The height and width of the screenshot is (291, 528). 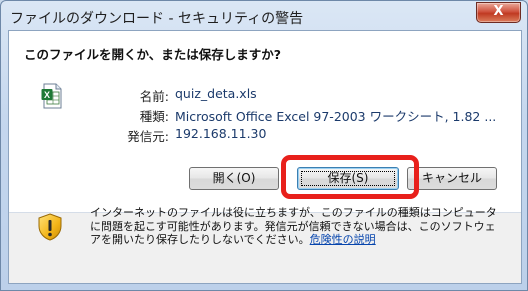 What do you see at coordinates (153, 54) in the screenshot?
I see `dialog-question: このファイルを開くか、または保存しますか?` at bounding box center [153, 54].